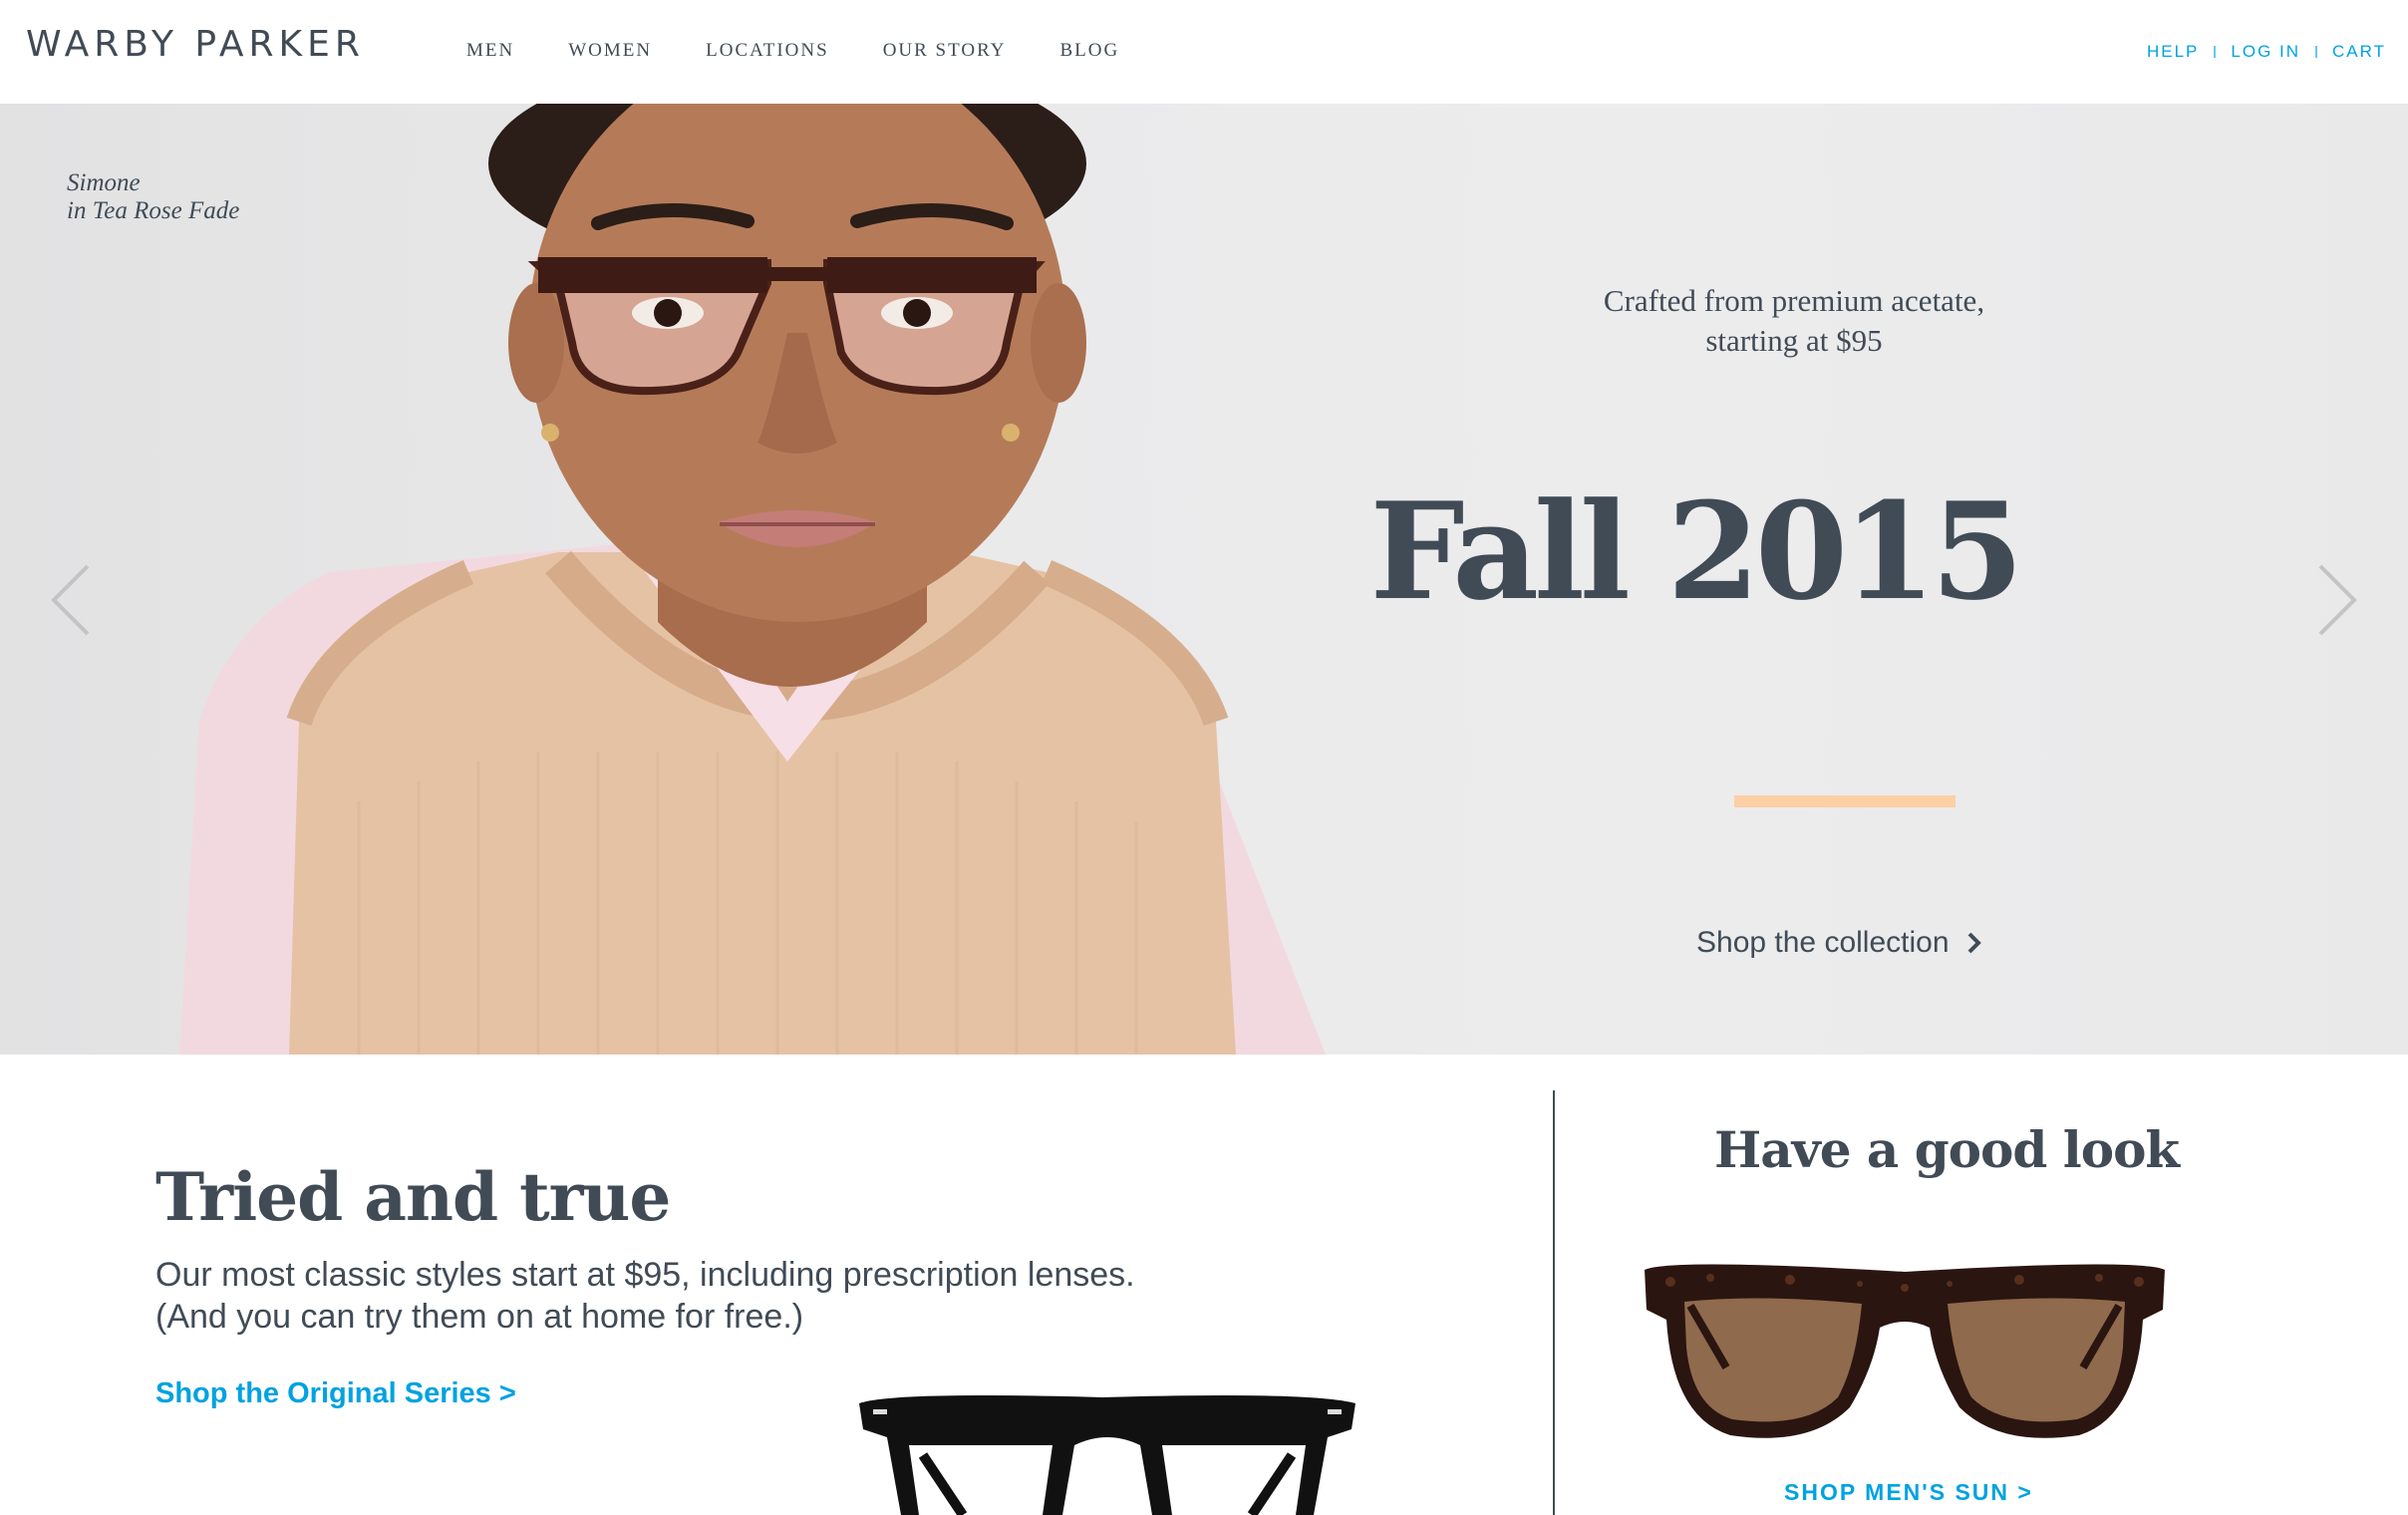 This screenshot has width=2408, height=1515. What do you see at coordinates (610, 51) in the screenshot?
I see `nav-women: WOMEN` at bounding box center [610, 51].